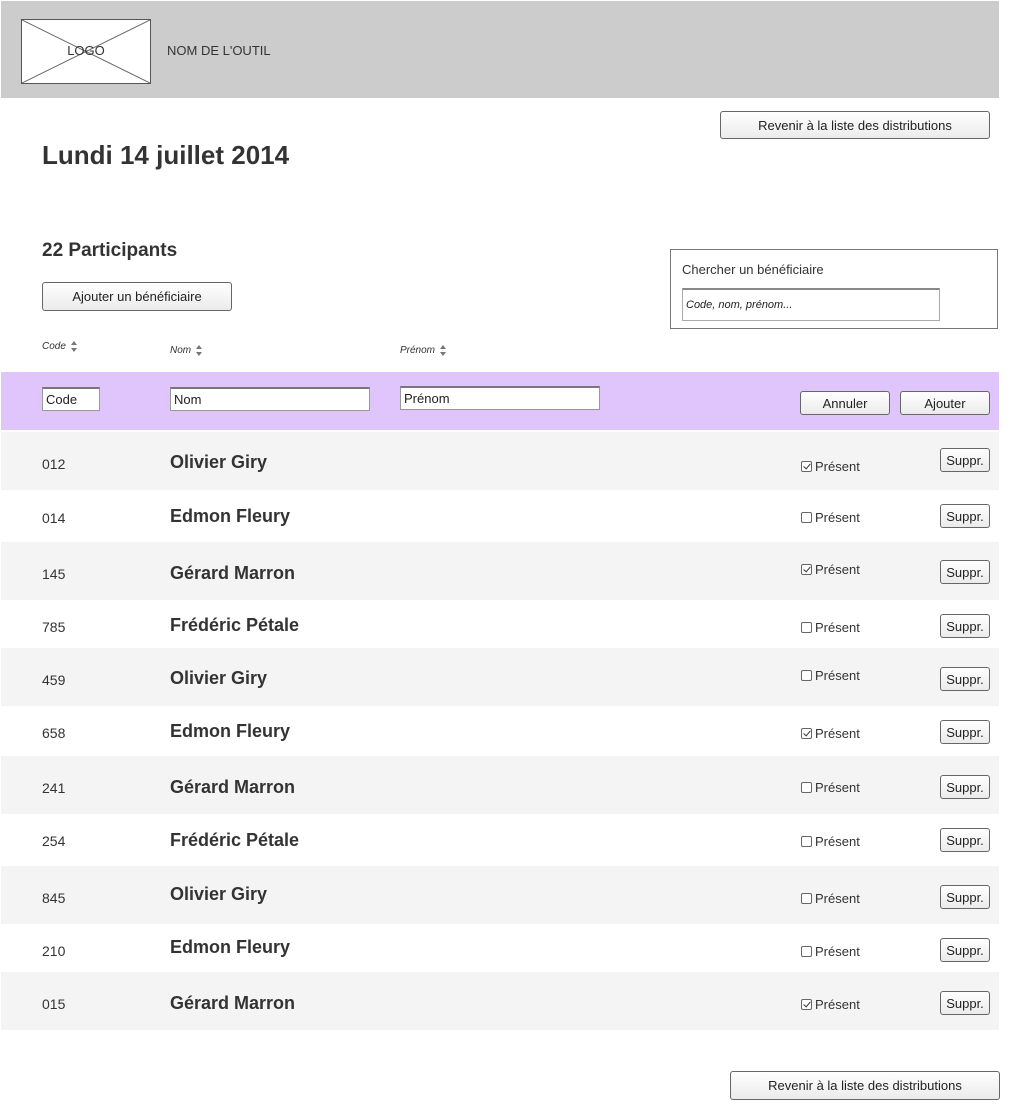 The image size is (1009, 1109). What do you see at coordinates (500, 1001) in the screenshot?
I see `participant-row: 015 Gérard Marron Présent Suppr.` at bounding box center [500, 1001].